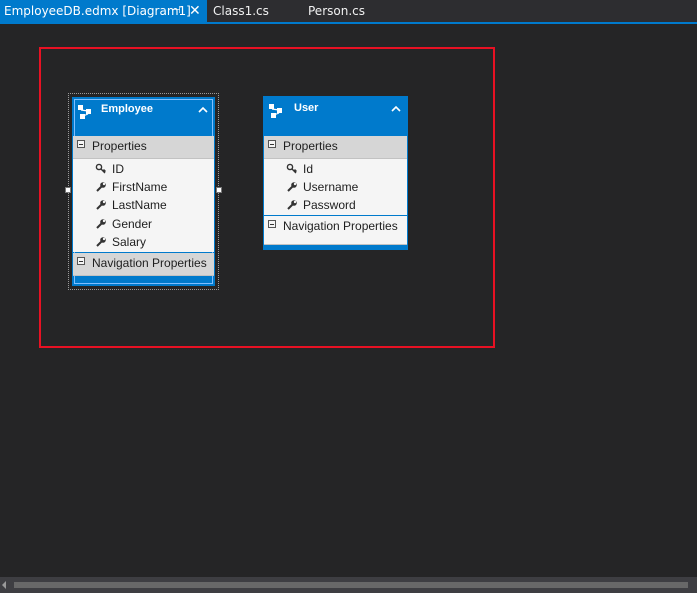 This screenshot has width=697, height=593. What do you see at coordinates (176, 11) in the screenshot?
I see `pin-icon: ⊣` at bounding box center [176, 11].